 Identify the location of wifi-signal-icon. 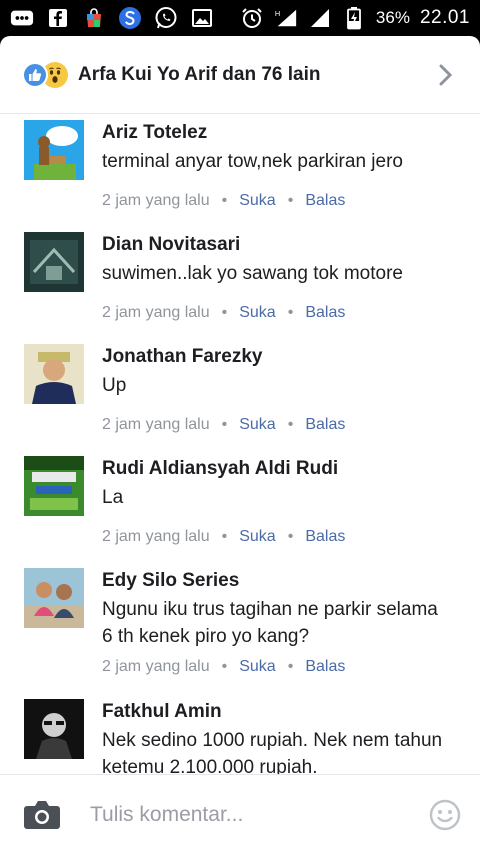
(320, 18).